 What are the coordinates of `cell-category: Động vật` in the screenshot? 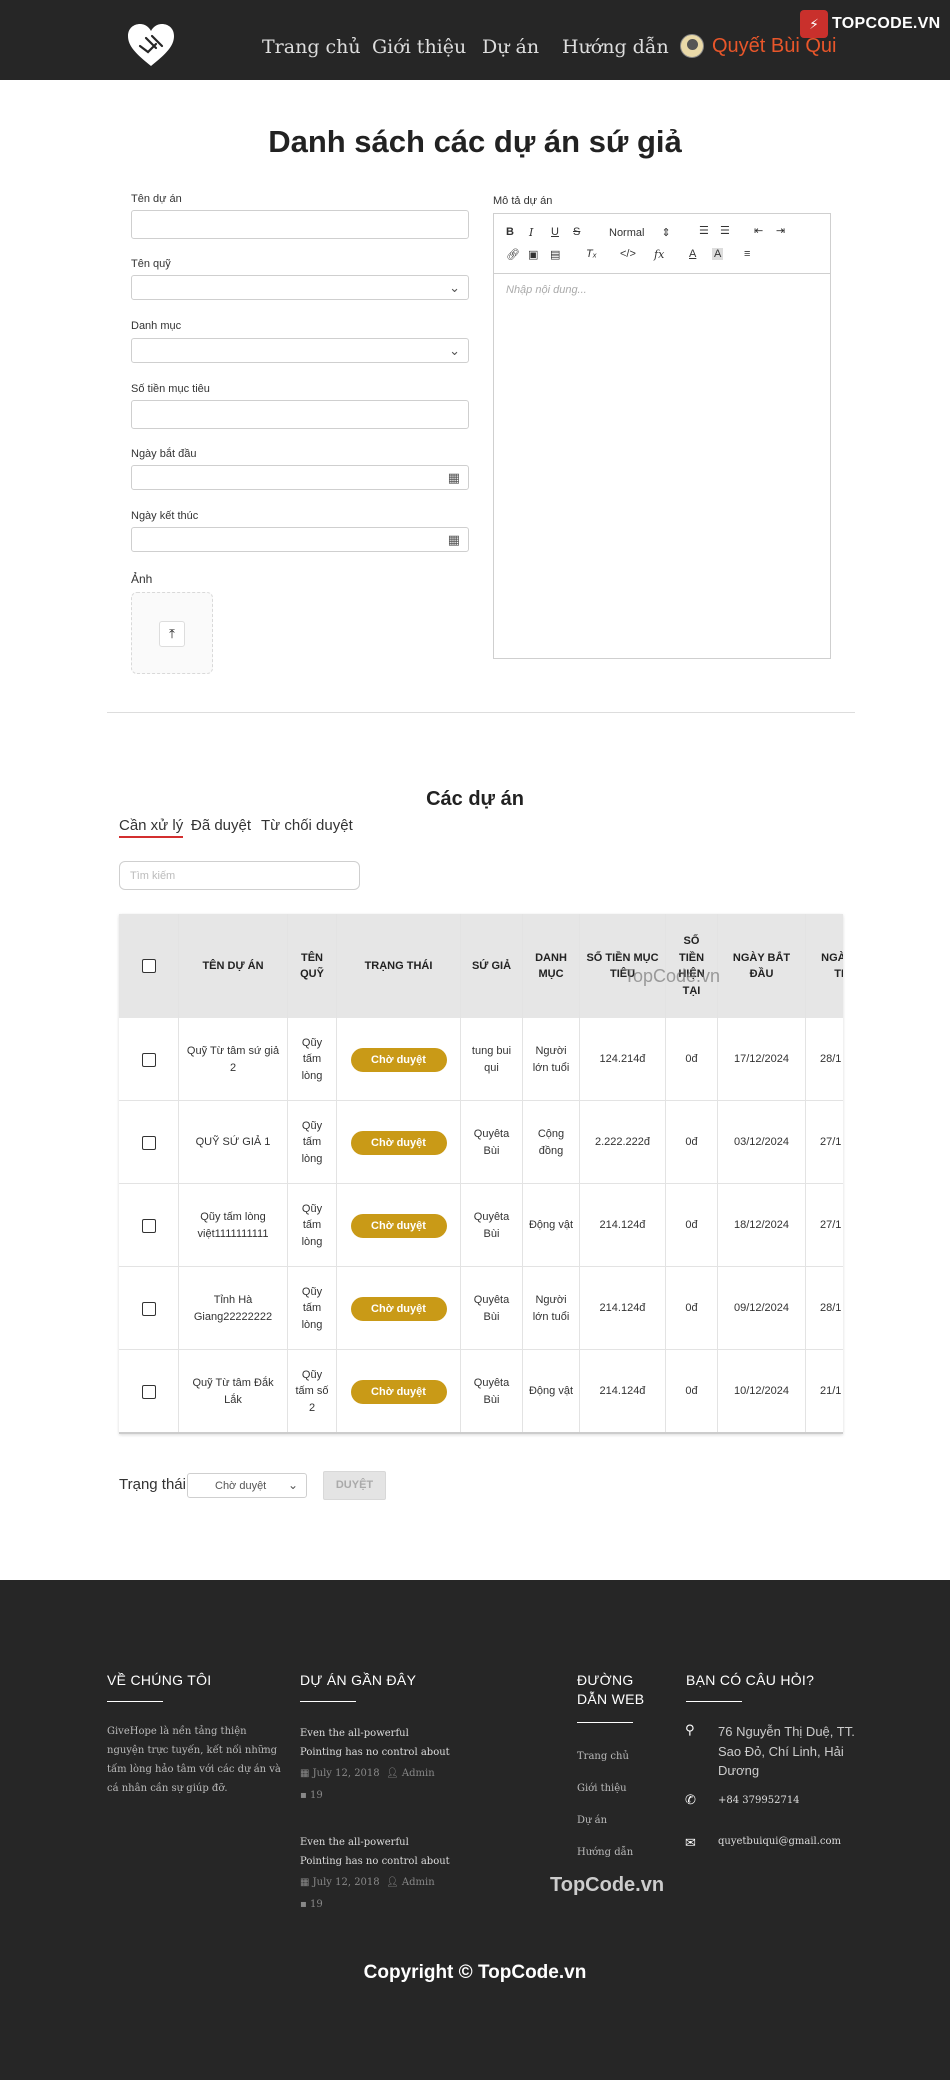 It's located at (551, 1225).